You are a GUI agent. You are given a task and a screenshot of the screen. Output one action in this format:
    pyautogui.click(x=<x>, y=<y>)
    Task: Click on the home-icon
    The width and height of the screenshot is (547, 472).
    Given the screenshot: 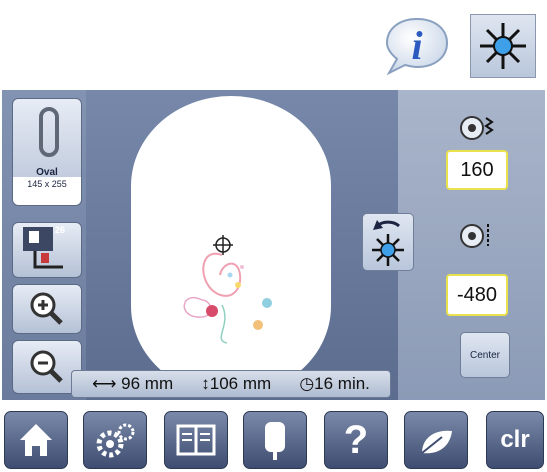 What is the action you would take?
    pyautogui.click(x=36, y=440)
    